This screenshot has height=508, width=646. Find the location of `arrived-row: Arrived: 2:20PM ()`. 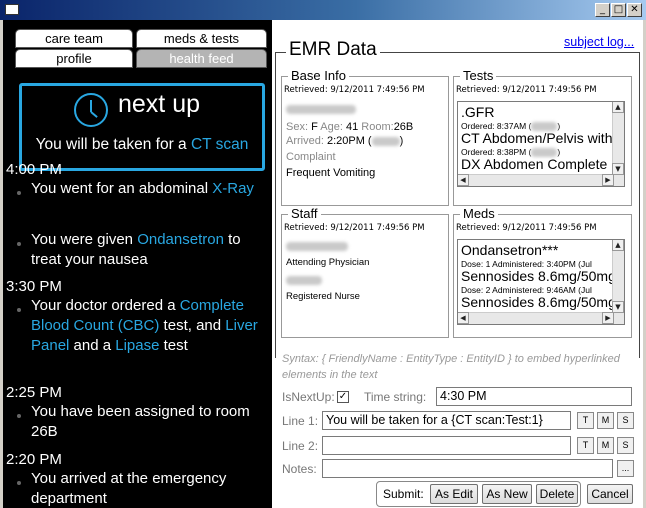

arrived-row: Arrived: 2:20PM () is located at coordinates (345, 141).